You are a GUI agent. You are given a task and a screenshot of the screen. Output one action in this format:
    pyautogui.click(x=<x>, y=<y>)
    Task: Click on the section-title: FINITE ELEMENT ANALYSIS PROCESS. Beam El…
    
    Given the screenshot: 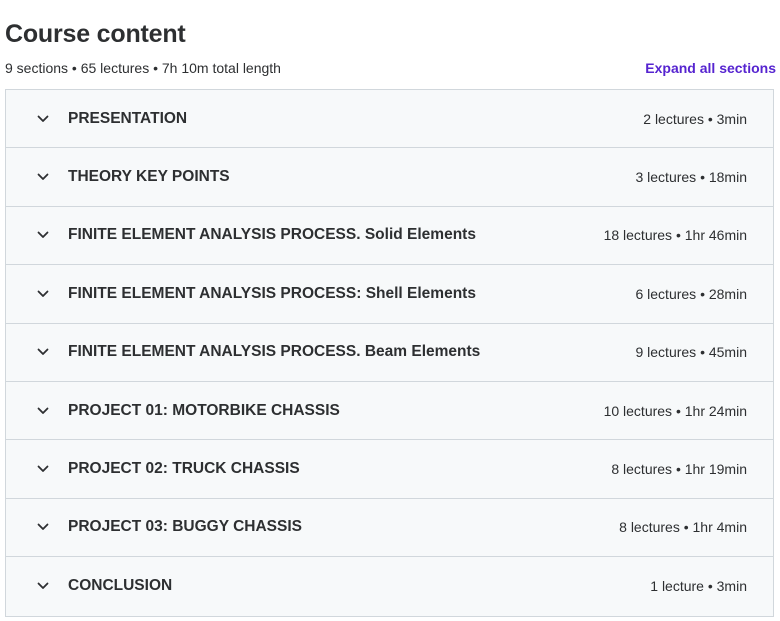 What is the action you would take?
    pyautogui.click(x=274, y=352)
    